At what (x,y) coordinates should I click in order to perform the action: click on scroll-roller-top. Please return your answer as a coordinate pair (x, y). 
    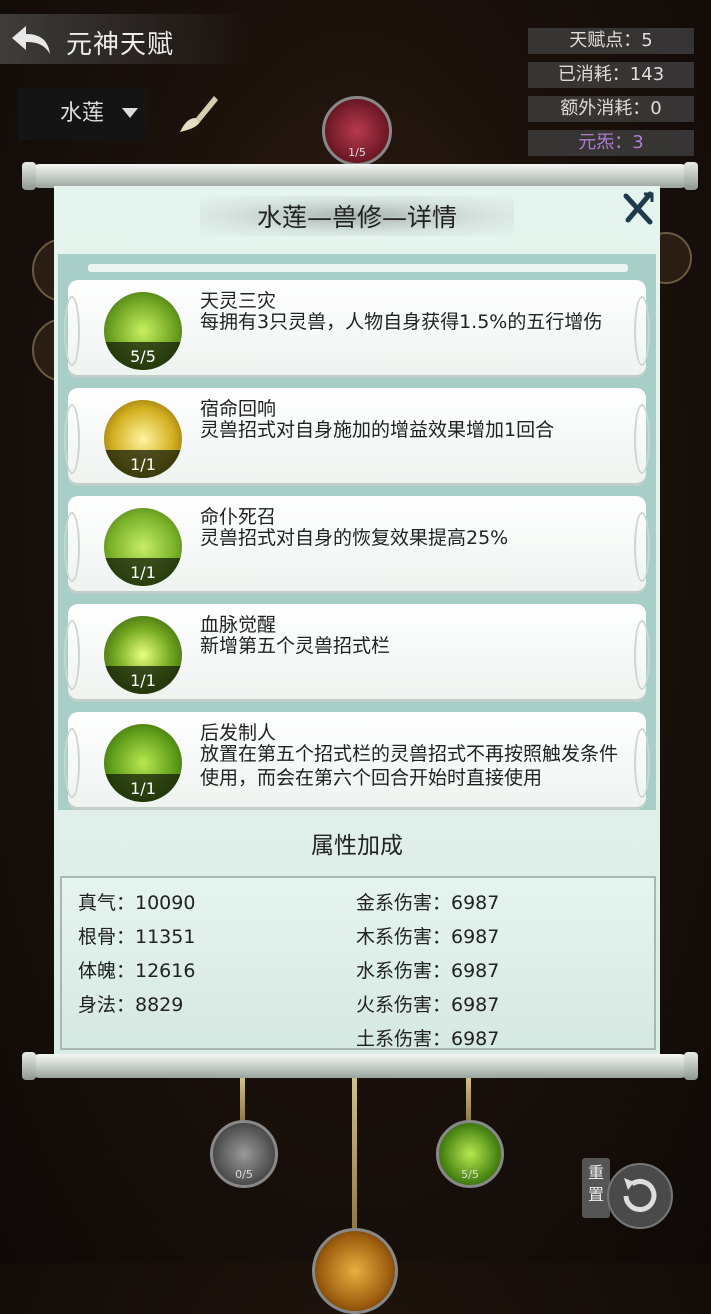
    Looking at the image, I should click on (360, 176).